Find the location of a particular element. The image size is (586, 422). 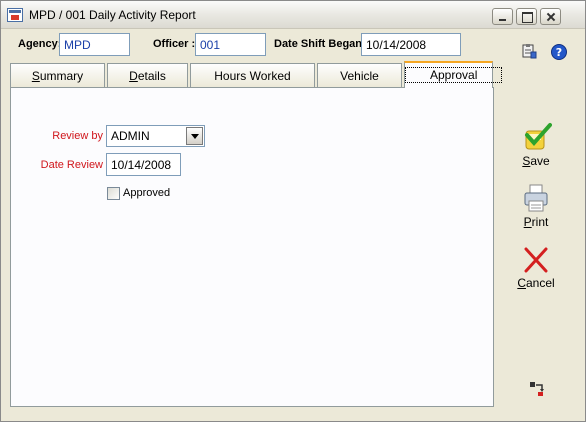

tab-vehicle: Vehicle is located at coordinates (359, 75).